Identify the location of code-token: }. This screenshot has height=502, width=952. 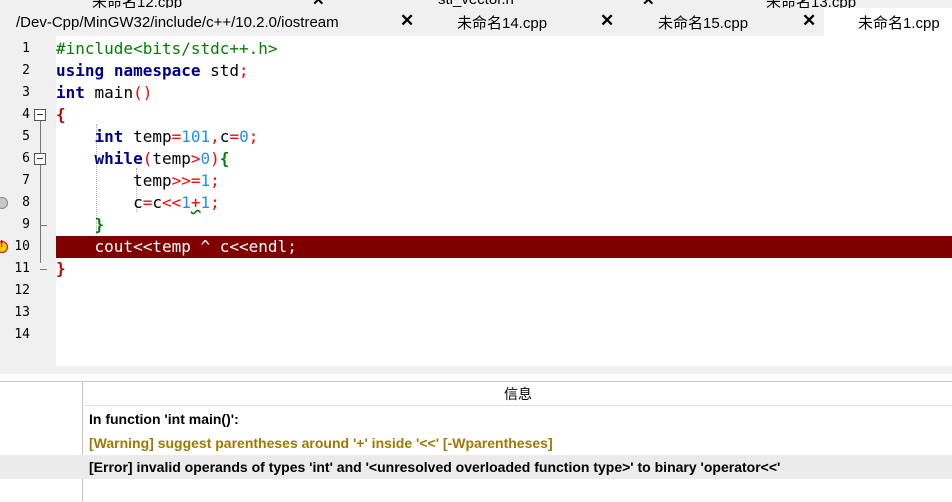
(61, 268).